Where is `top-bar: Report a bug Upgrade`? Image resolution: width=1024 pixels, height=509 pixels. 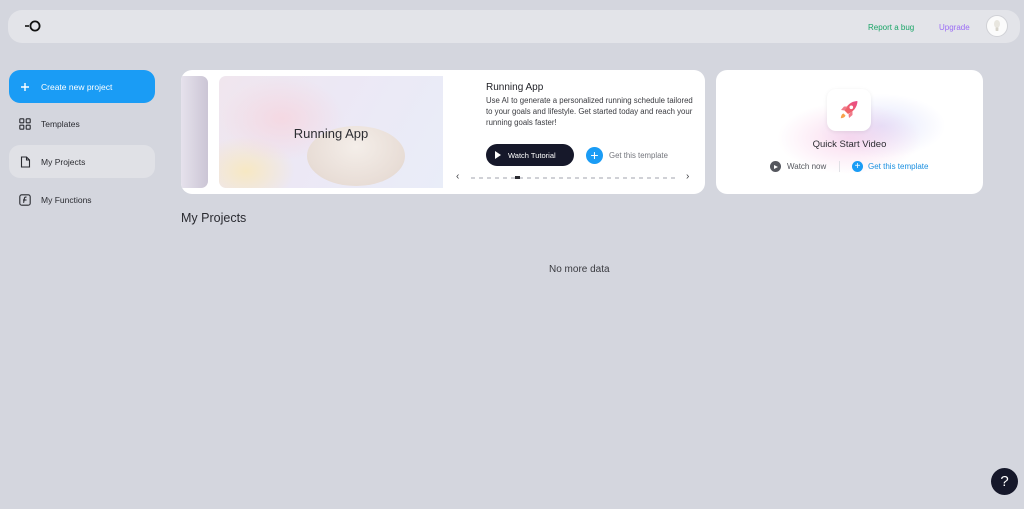
top-bar: Report a bug Upgrade is located at coordinates (514, 26).